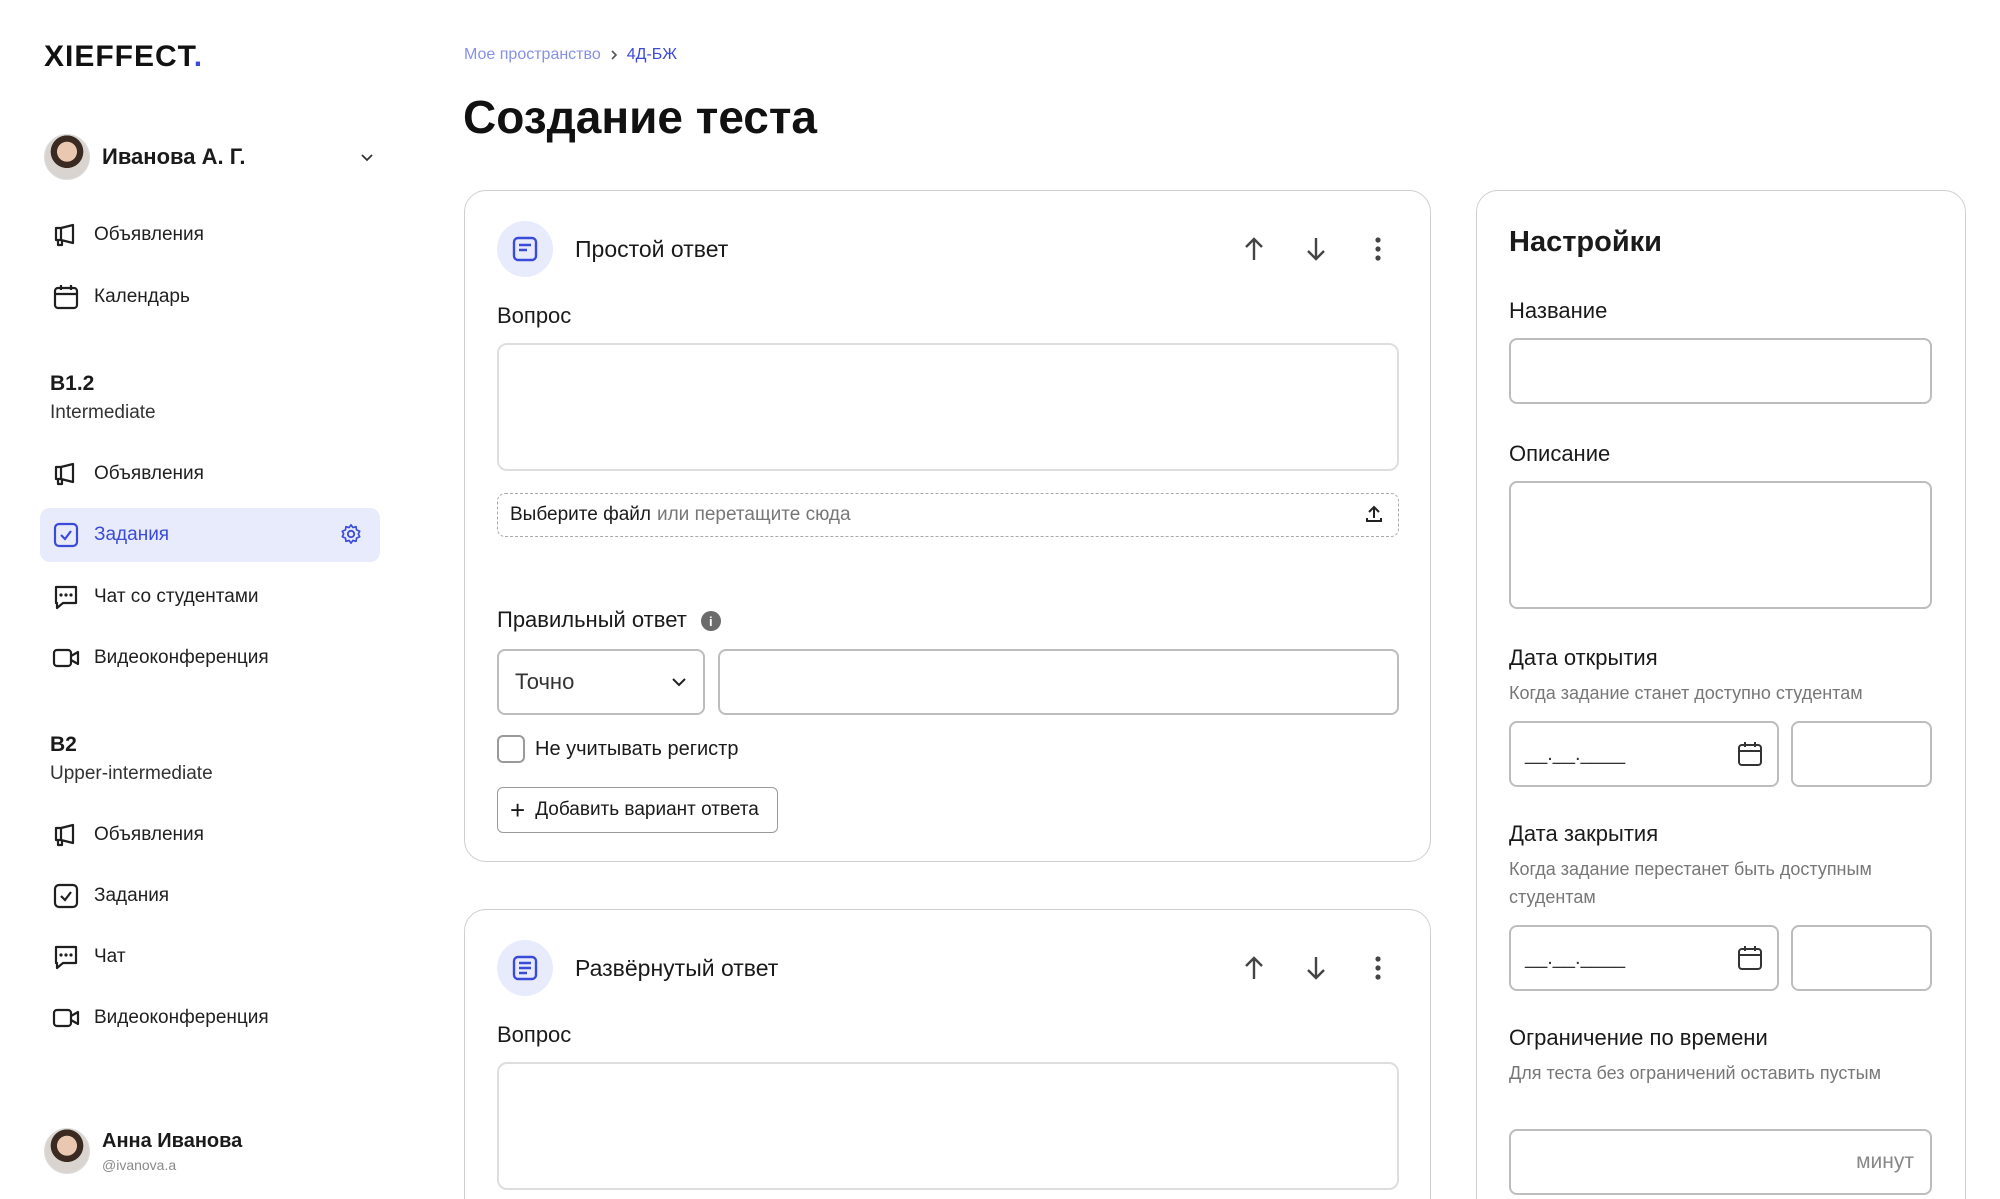 The height and width of the screenshot is (1199, 2000). What do you see at coordinates (601, 682) in the screenshot?
I see `match-mode-select: Точно` at bounding box center [601, 682].